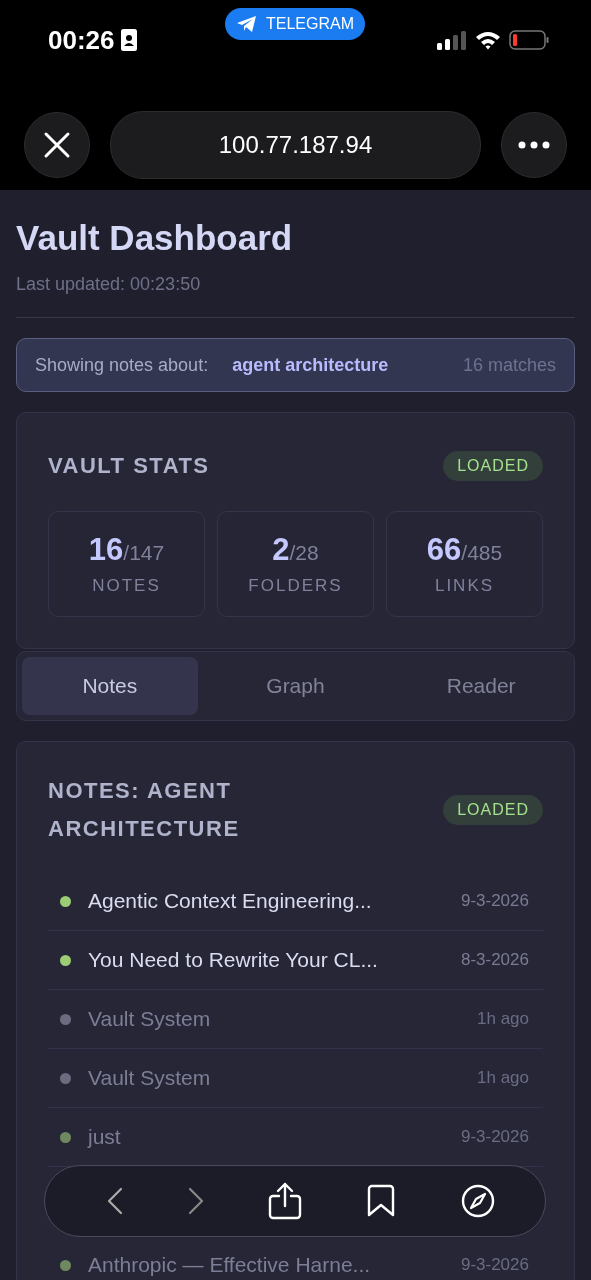 This screenshot has height=1280, width=591. Describe the element at coordinates (295, 145) in the screenshot. I see `url-field: 100.77.187.94` at that location.